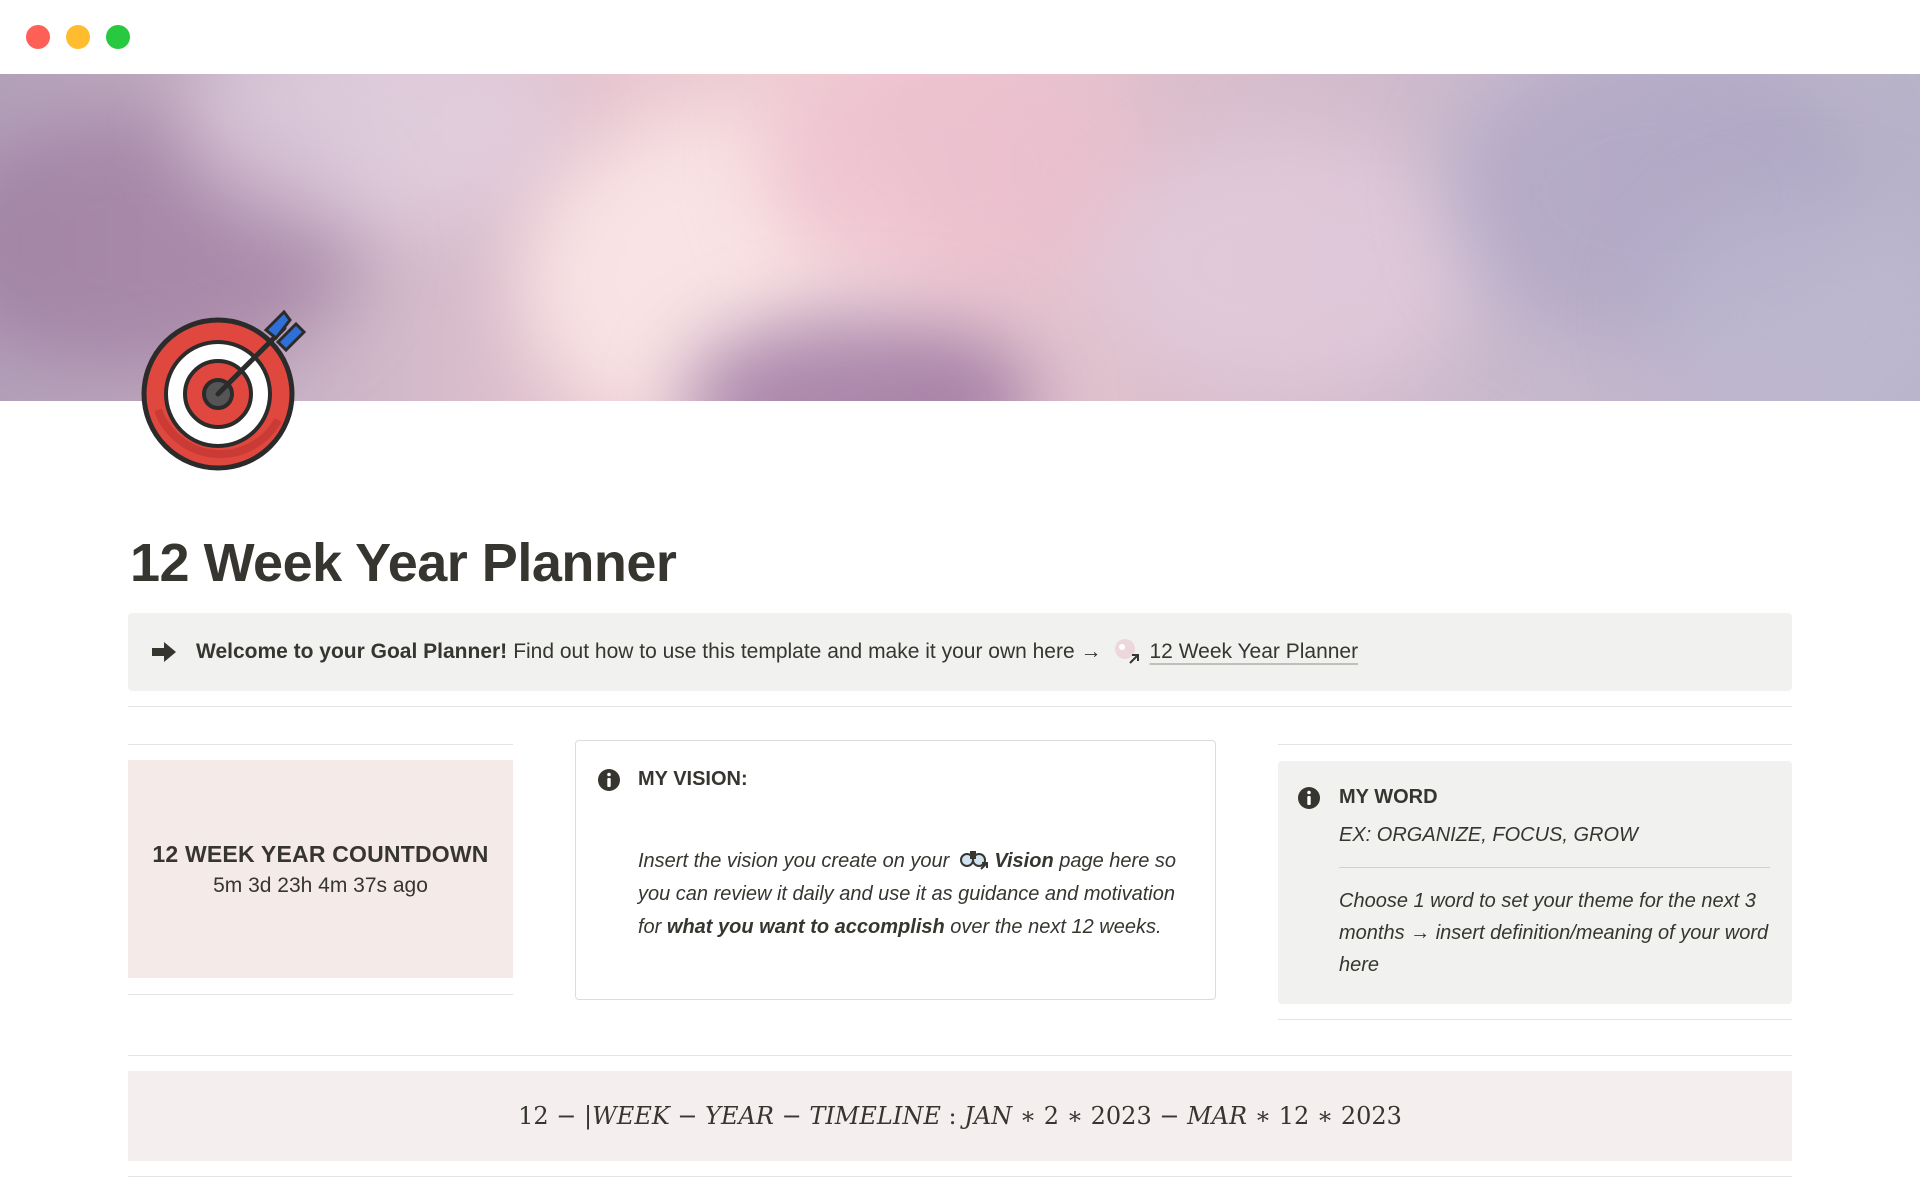 This screenshot has width=1920, height=1200. What do you see at coordinates (952, 1116) in the screenshot?
I see `timeline-part: :` at bounding box center [952, 1116].